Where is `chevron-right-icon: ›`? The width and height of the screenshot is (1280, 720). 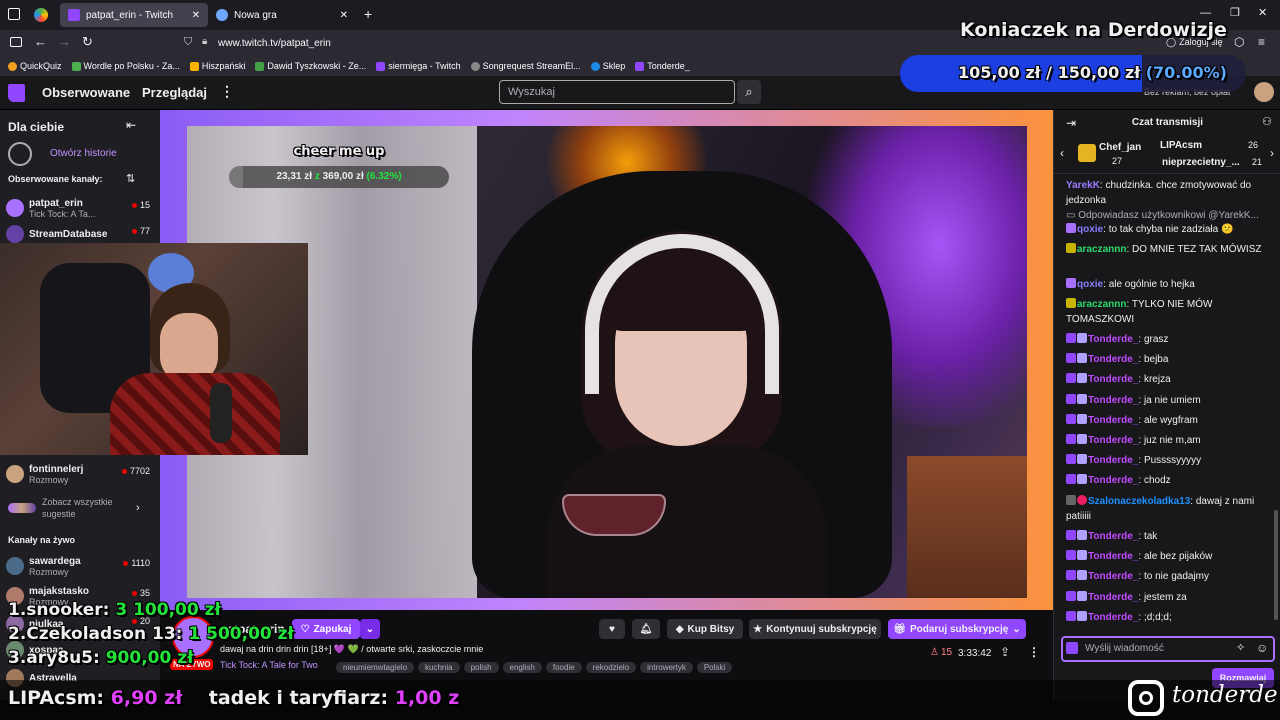 chevron-right-icon: › is located at coordinates (1272, 153).